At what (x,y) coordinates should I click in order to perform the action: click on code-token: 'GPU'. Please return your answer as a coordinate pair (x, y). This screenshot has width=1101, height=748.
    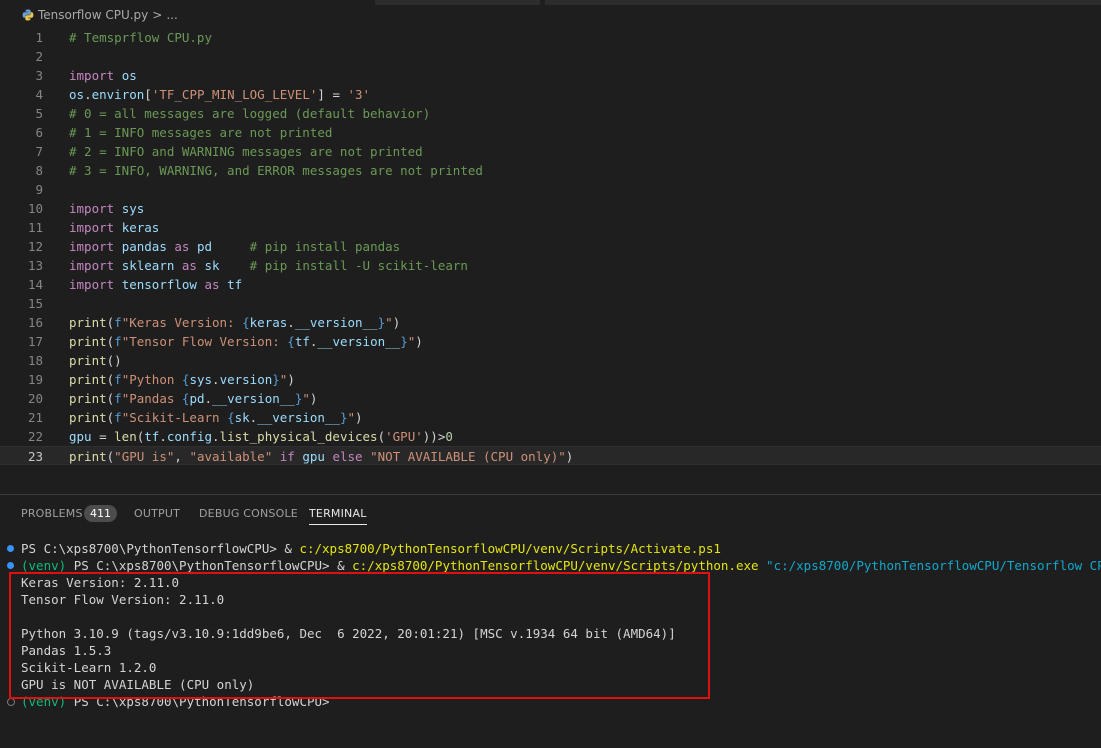
    Looking at the image, I should click on (404, 436).